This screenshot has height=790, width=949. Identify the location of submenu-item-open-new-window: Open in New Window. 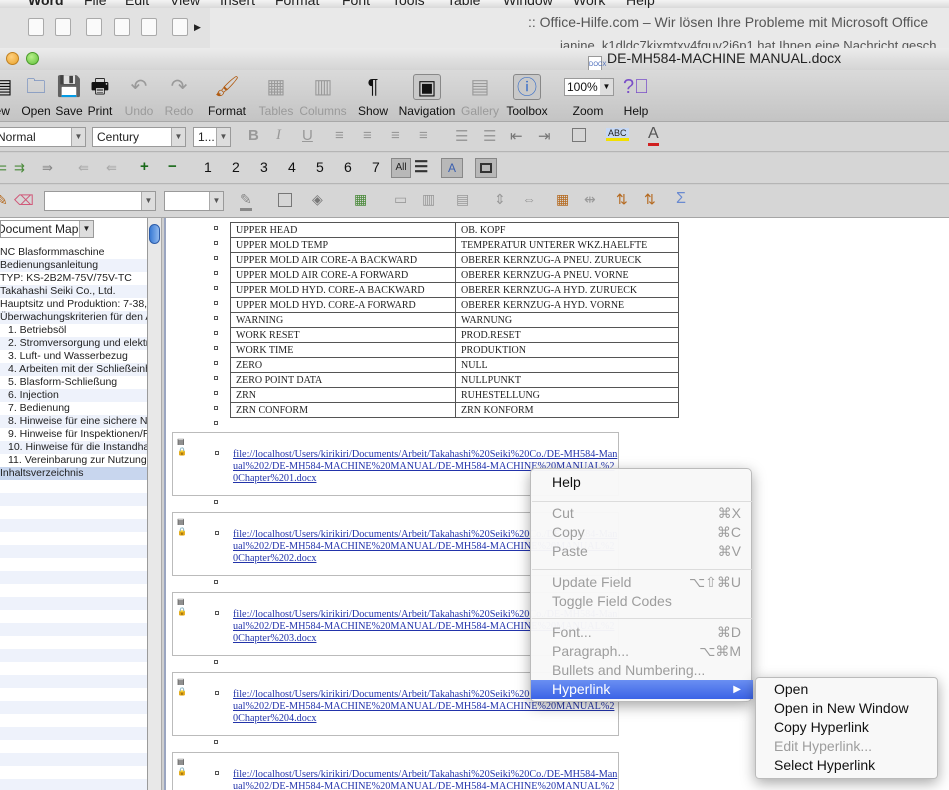
(847, 708).